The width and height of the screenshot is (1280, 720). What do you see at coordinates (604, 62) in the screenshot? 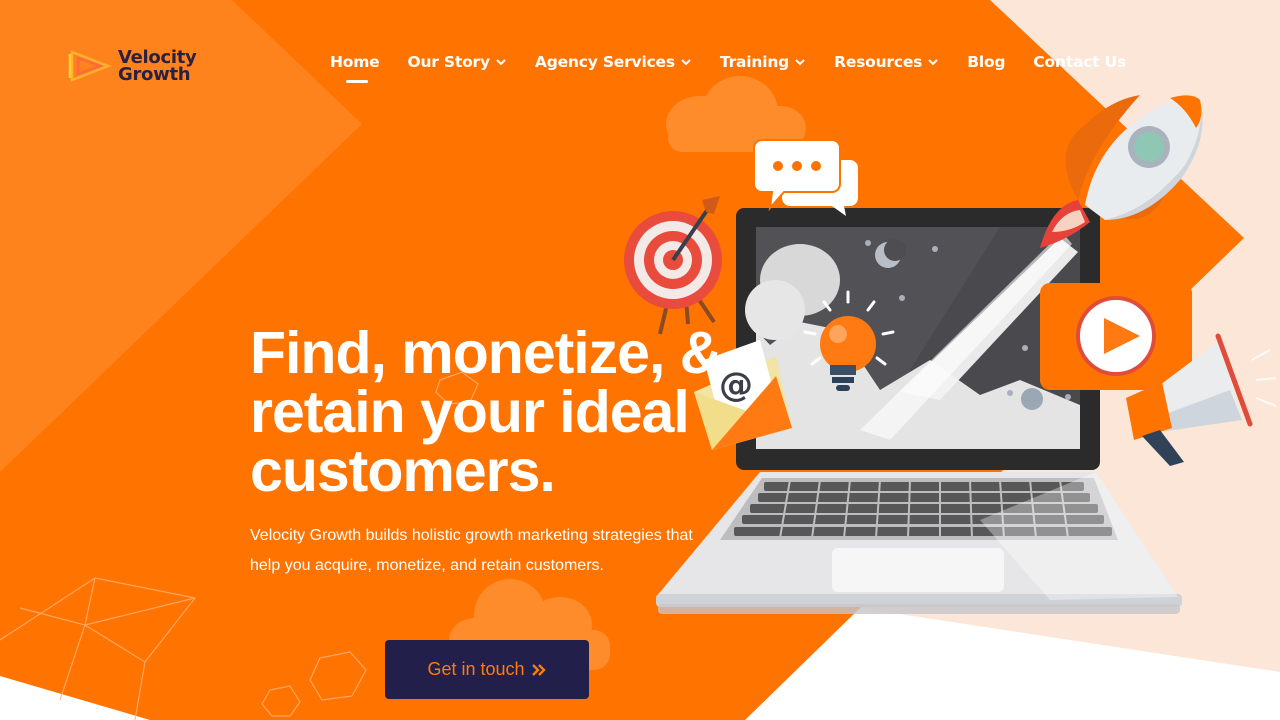
I see `nav-item-label: Agency Services` at bounding box center [604, 62].